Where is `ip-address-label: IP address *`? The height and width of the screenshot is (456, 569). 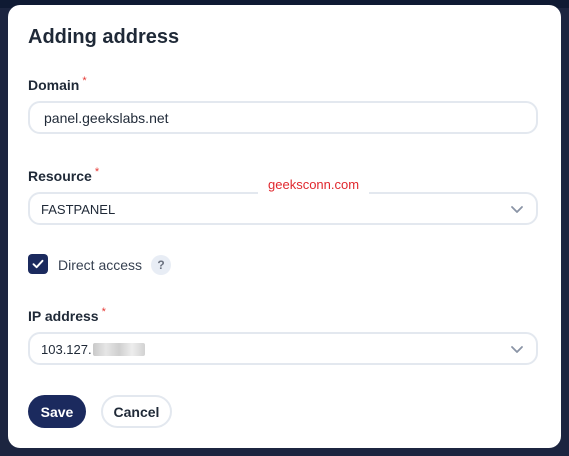
ip-address-label: IP address * is located at coordinates (67, 316).